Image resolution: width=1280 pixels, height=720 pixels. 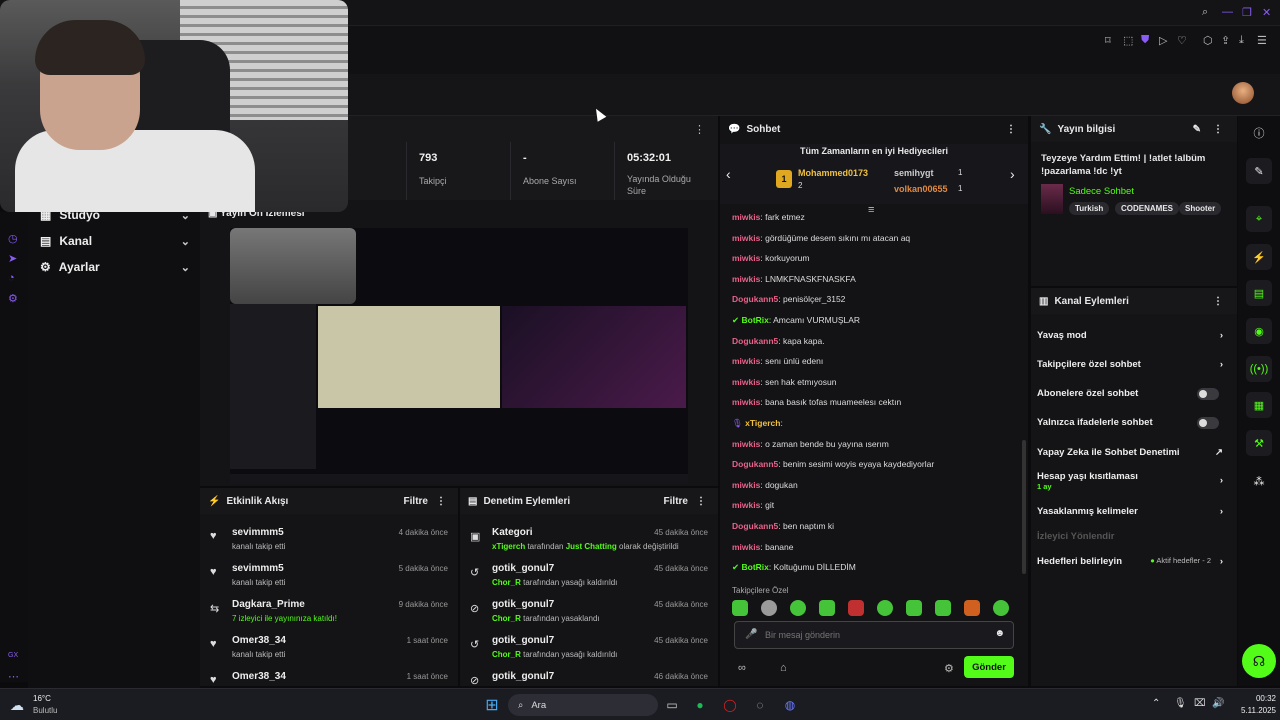 What do you see at coordinates (42, 698) in the screenshot?
I see `weather-temp: 16°C` at bounding box center [42, 698].